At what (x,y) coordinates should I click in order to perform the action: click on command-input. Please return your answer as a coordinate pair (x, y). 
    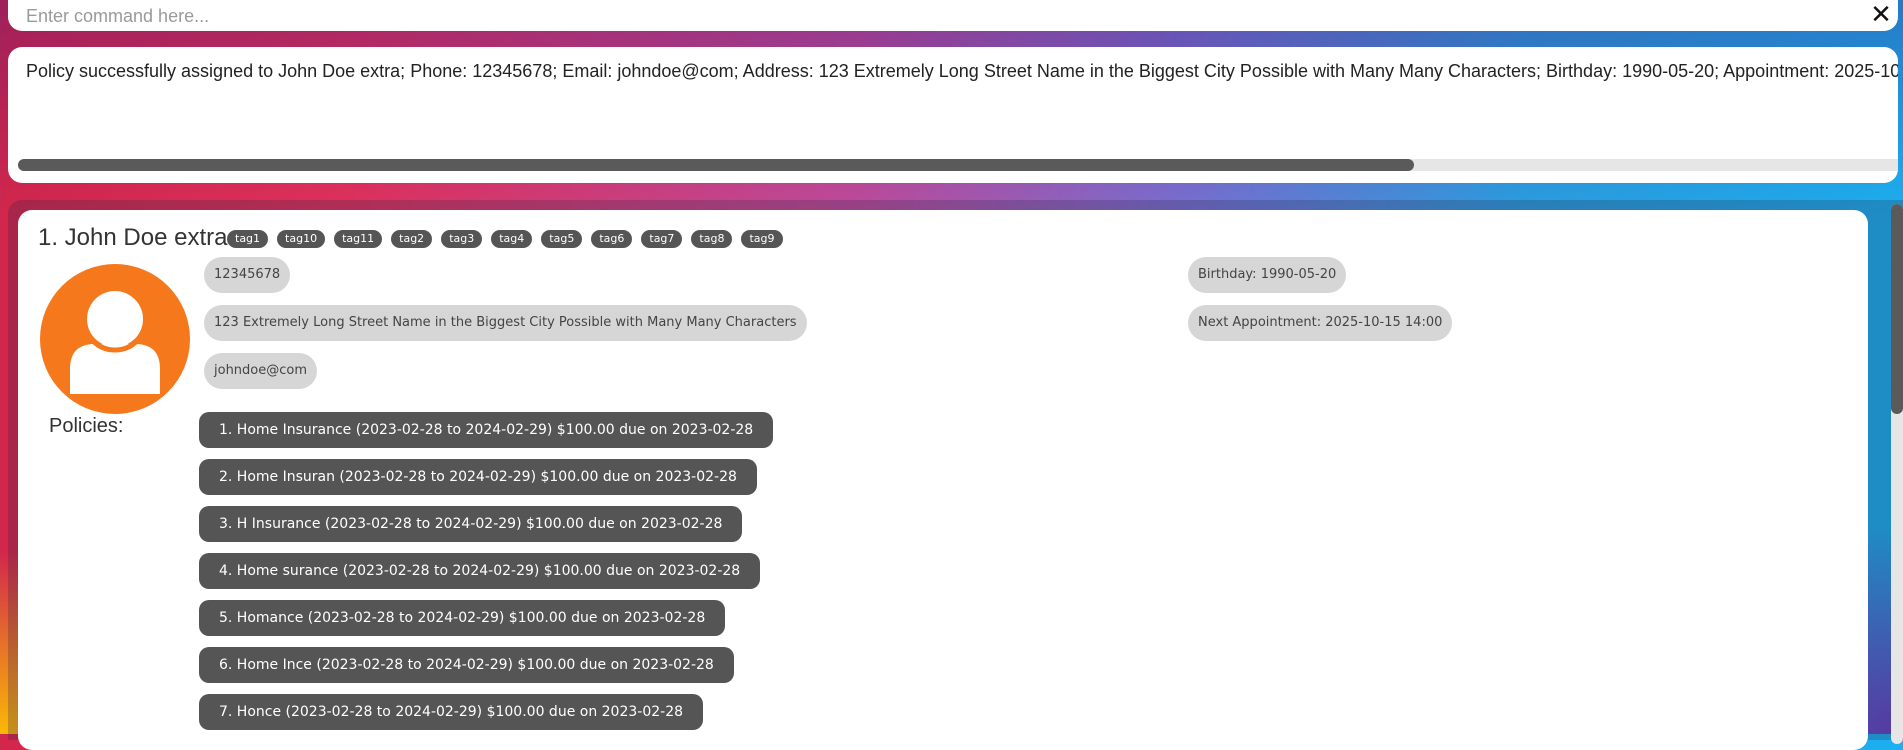
    Looking at the image, I should click on (946, 16).